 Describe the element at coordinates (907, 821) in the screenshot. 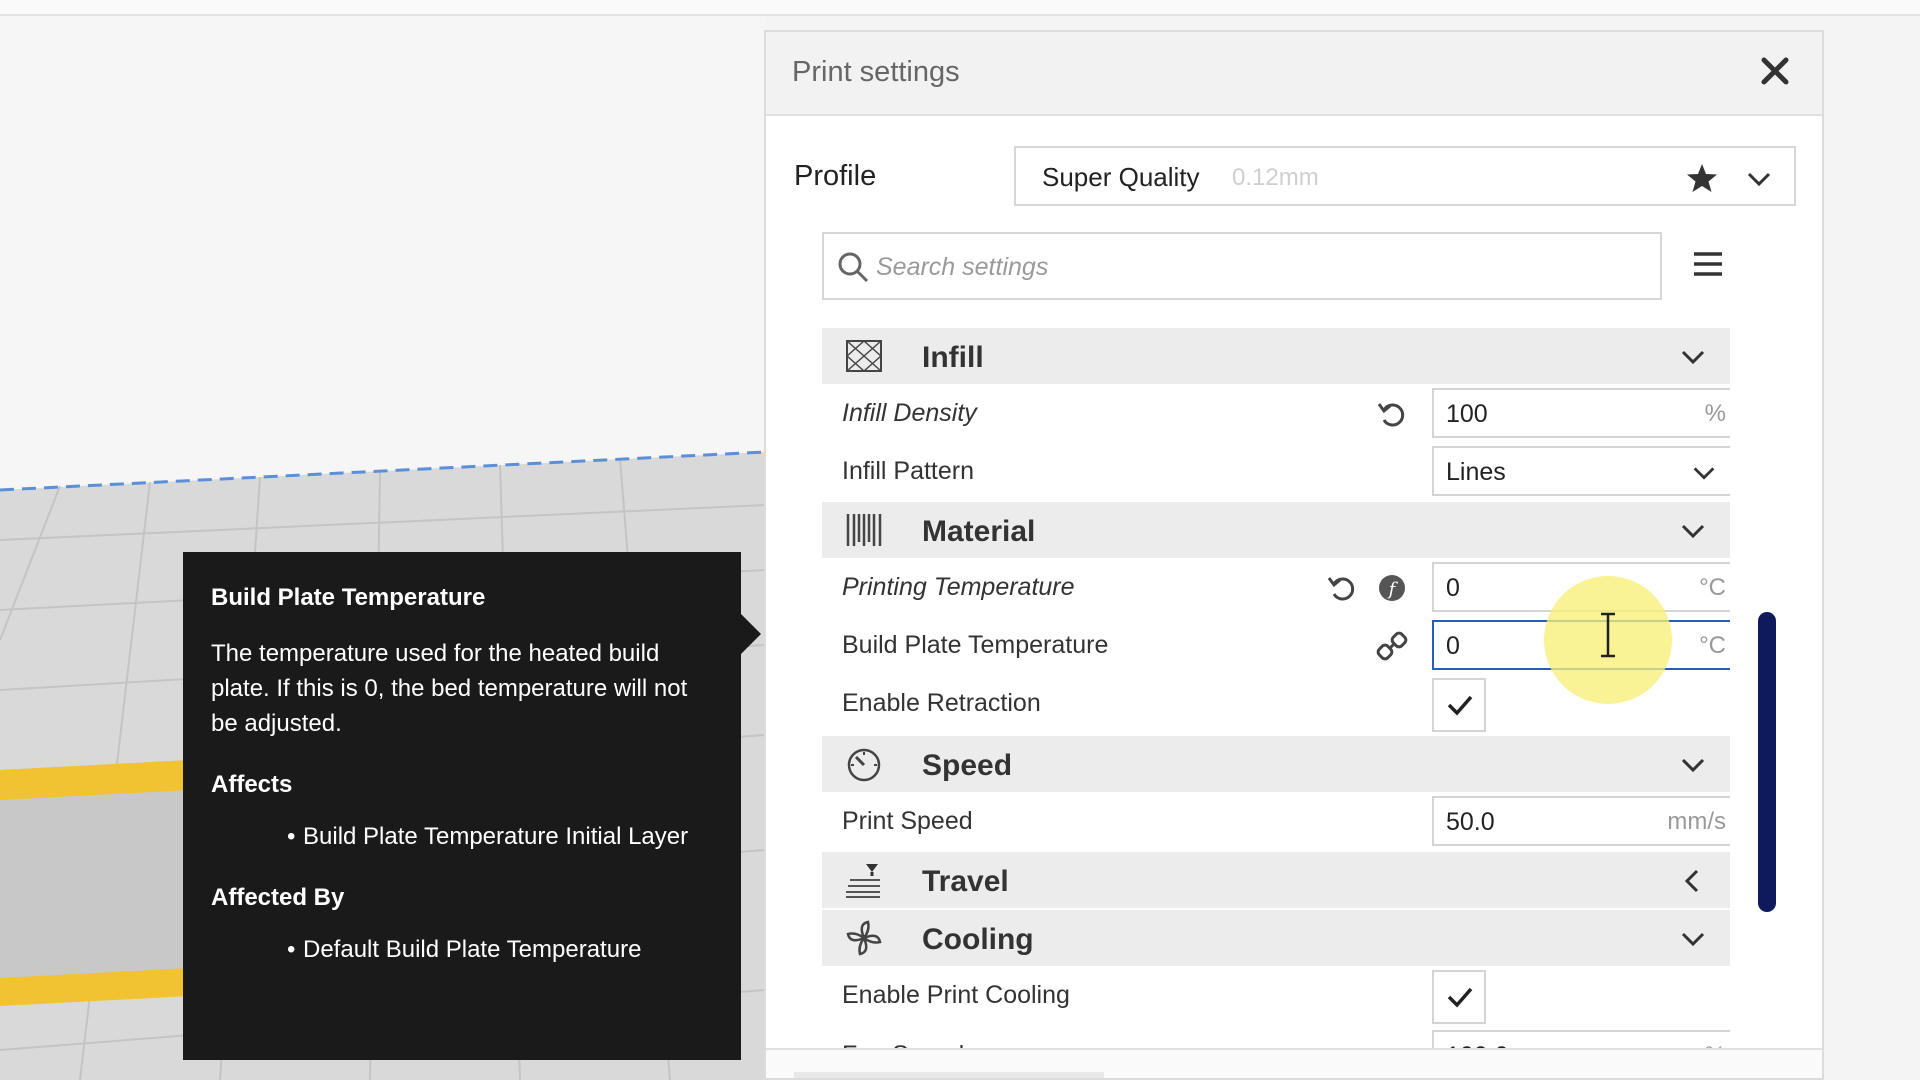

I see `setting-label: Print Speed` at that location.